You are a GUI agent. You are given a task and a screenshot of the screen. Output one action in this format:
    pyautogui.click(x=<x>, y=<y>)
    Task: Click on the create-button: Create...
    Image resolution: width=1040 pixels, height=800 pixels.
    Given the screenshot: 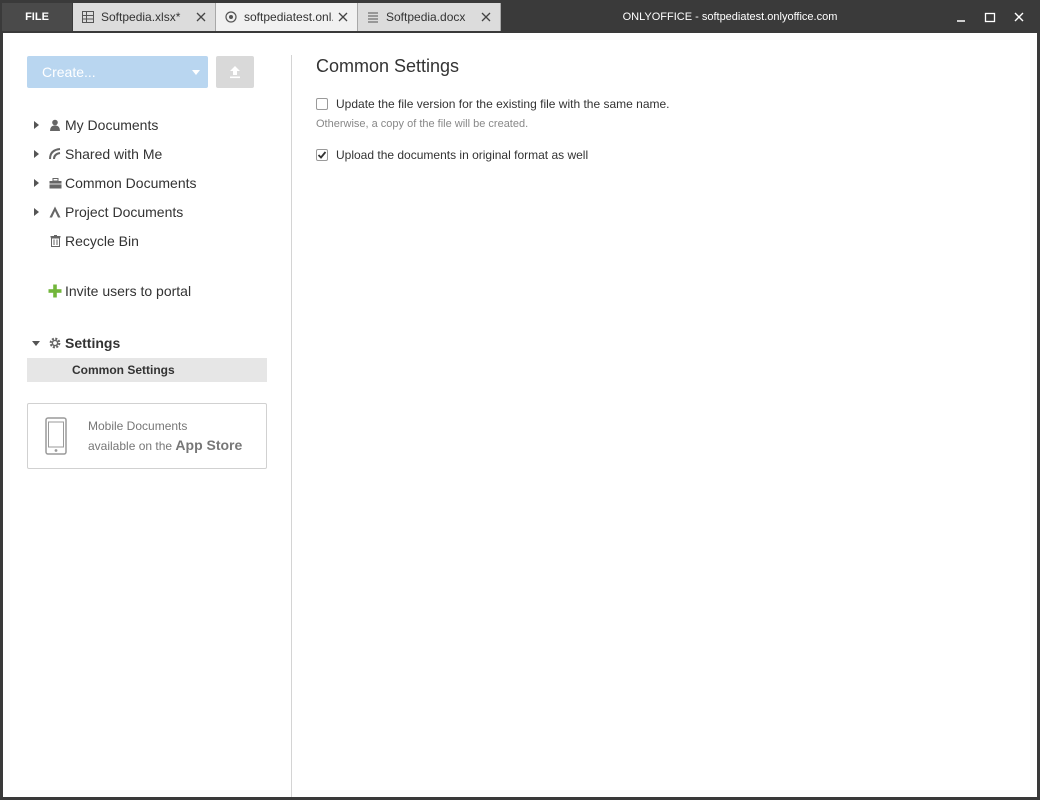 What is the action you would take?
    pyautogui.click(x=117, y=72)
    